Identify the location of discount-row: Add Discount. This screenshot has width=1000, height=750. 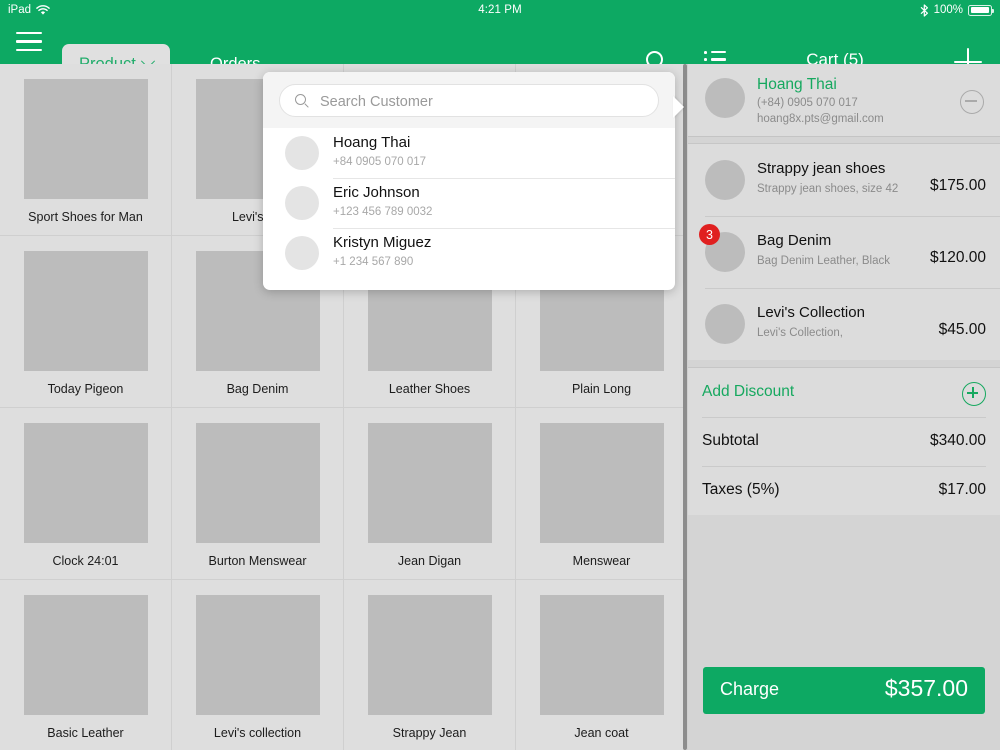
(844, 392).